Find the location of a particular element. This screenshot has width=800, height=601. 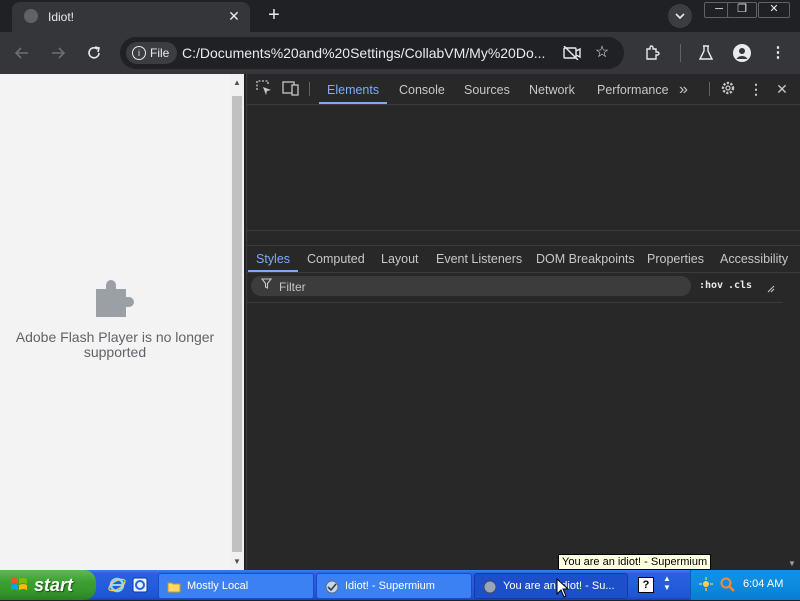

taskbar-button-mostly-local: Mostly Local is located at coordinates (236, 586).